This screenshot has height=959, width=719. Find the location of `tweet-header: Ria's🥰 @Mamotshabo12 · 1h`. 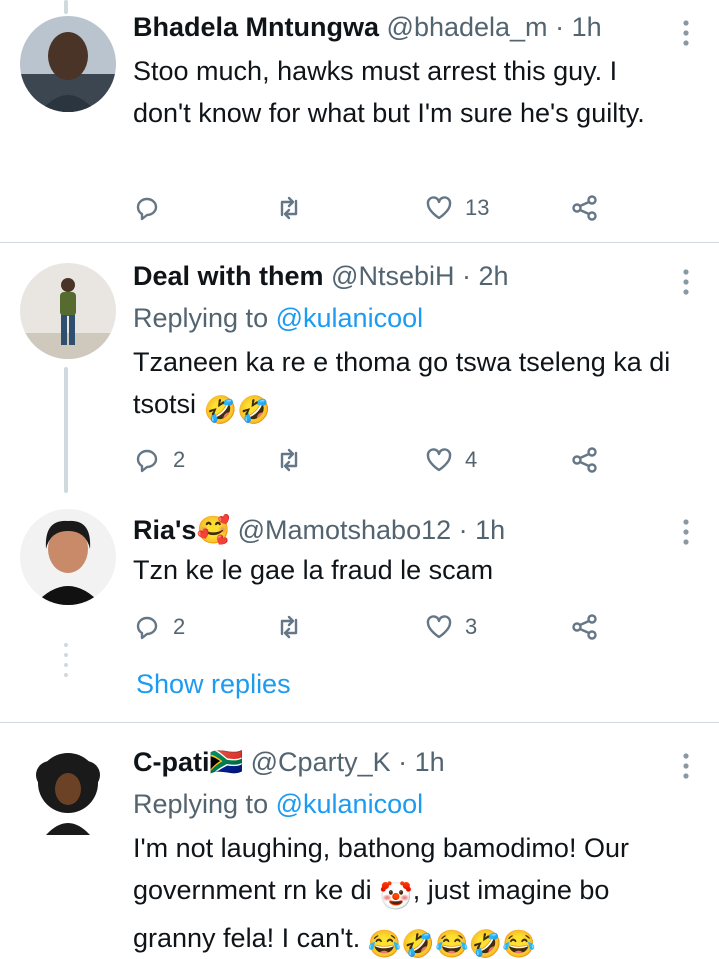

tweet-header: Ria's🥰 @Mamotshabo12 · 1h is located at coordinates (406, 530).